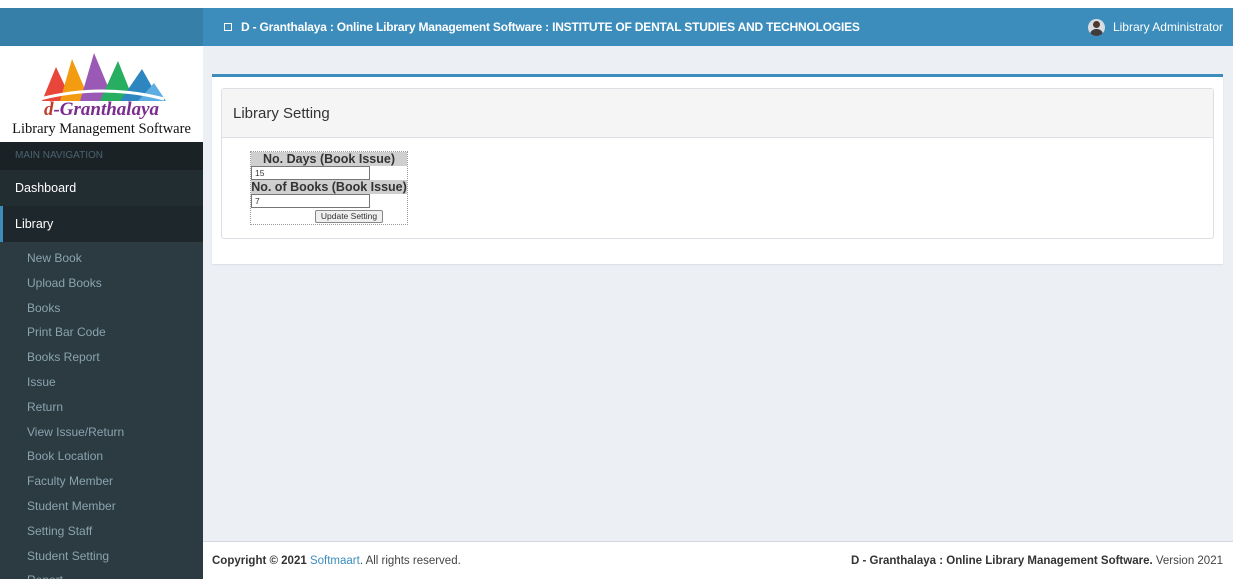 This screenshot has height=579, width=1233. I want to click on days-label: No. Days (Book Issue), so click(329, 159).